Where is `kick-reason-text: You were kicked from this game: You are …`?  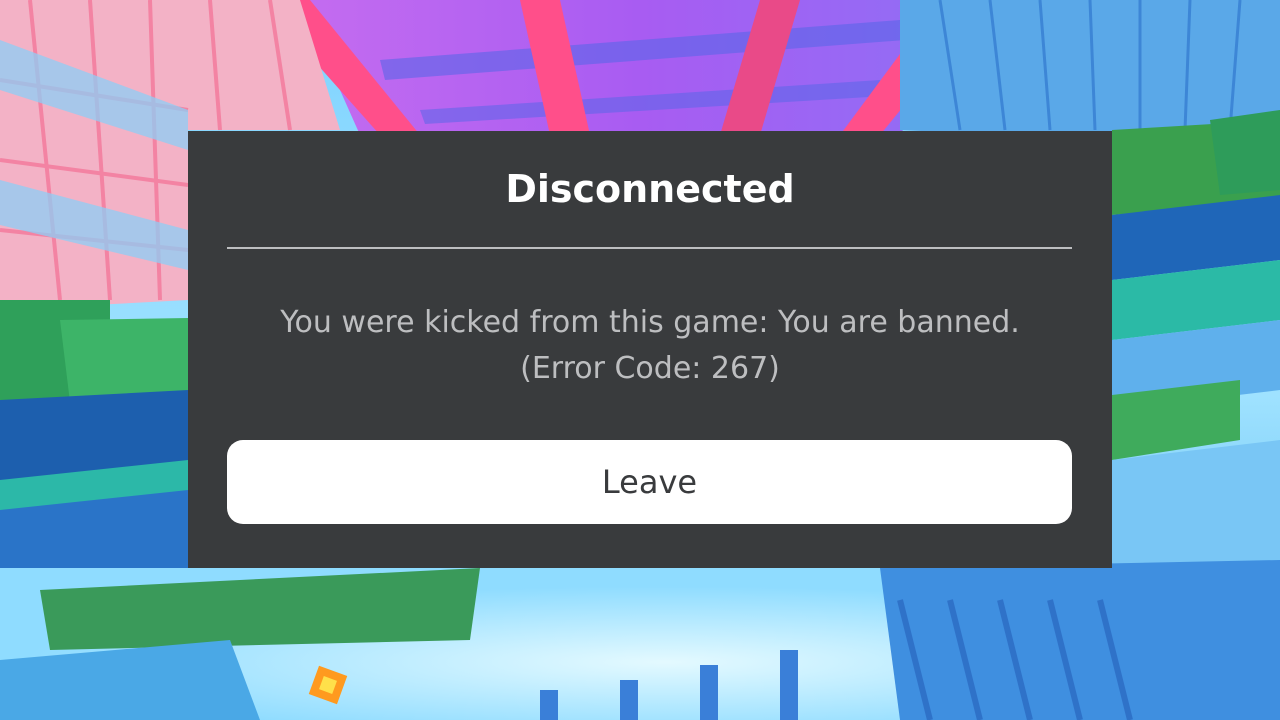
kick-reason-text: You were kicked from this game: You are … is located at coordinates (650, 322).